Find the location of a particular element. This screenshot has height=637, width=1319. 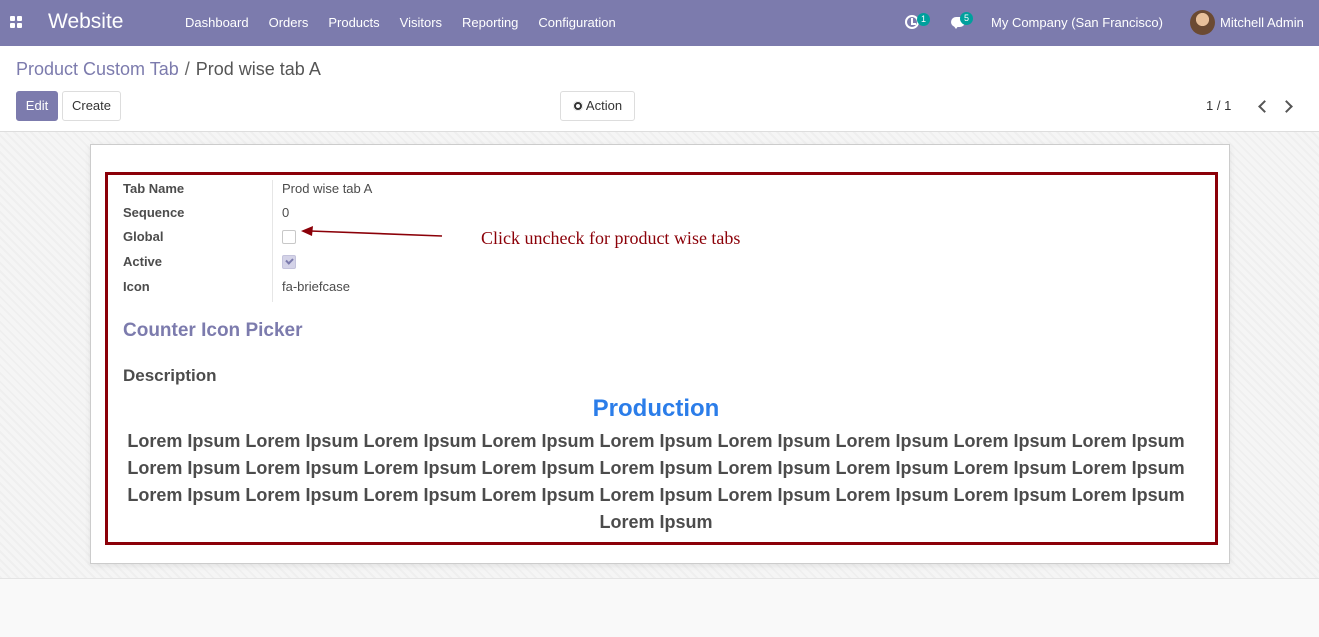

section-title: Counter Icon Picker is located at coordinates (213, 330).